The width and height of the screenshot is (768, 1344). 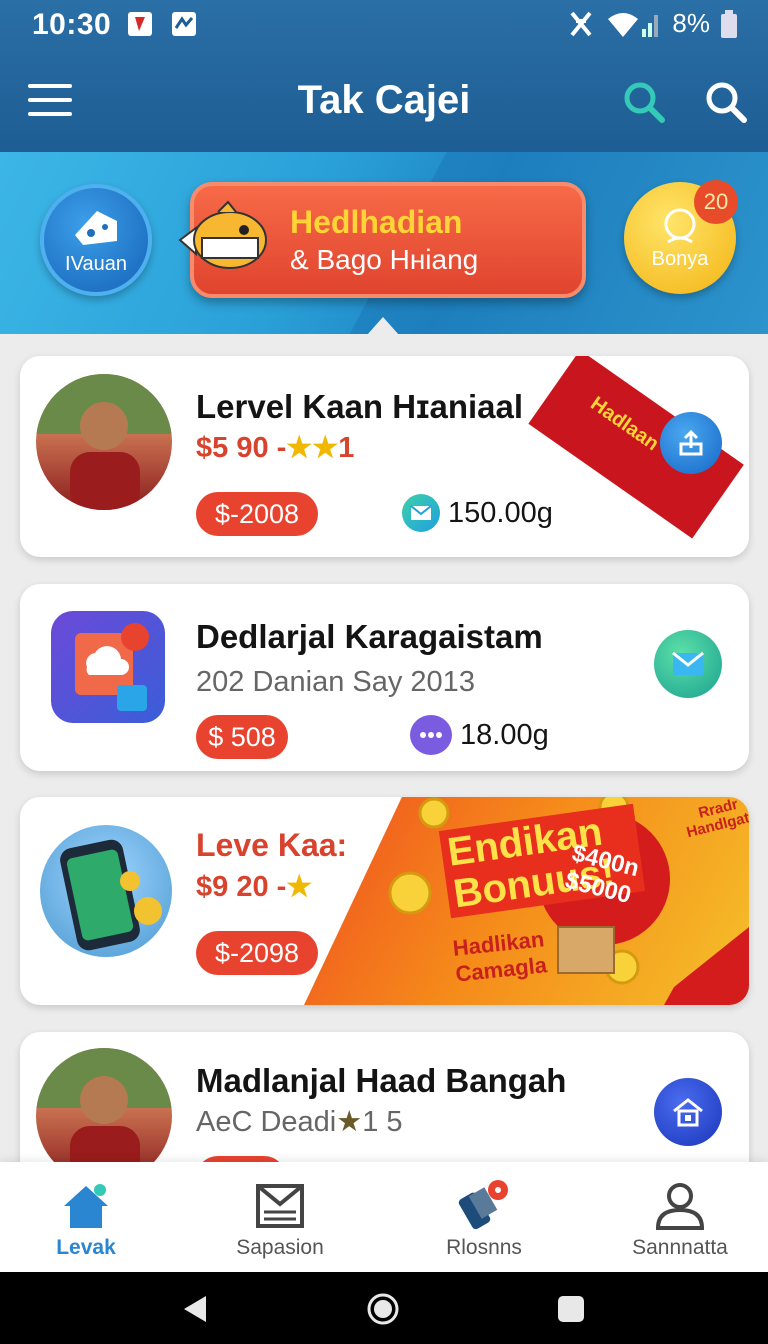 What do you see at coordinates (360, 406) in the screenshot?
I see `card-title: Lervel Kaan Hɪaniaal` at bounding box center [360, 406].